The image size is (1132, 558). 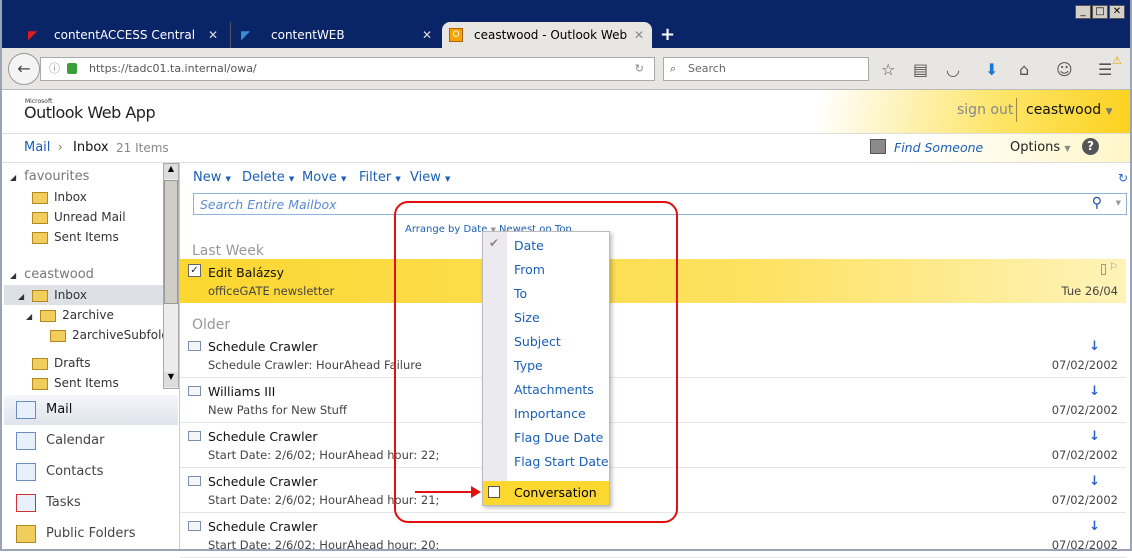 What do you see at coordinates (24, 69) in the screenshot?
I see `back-button: ←` at bounding box center [24, 69].